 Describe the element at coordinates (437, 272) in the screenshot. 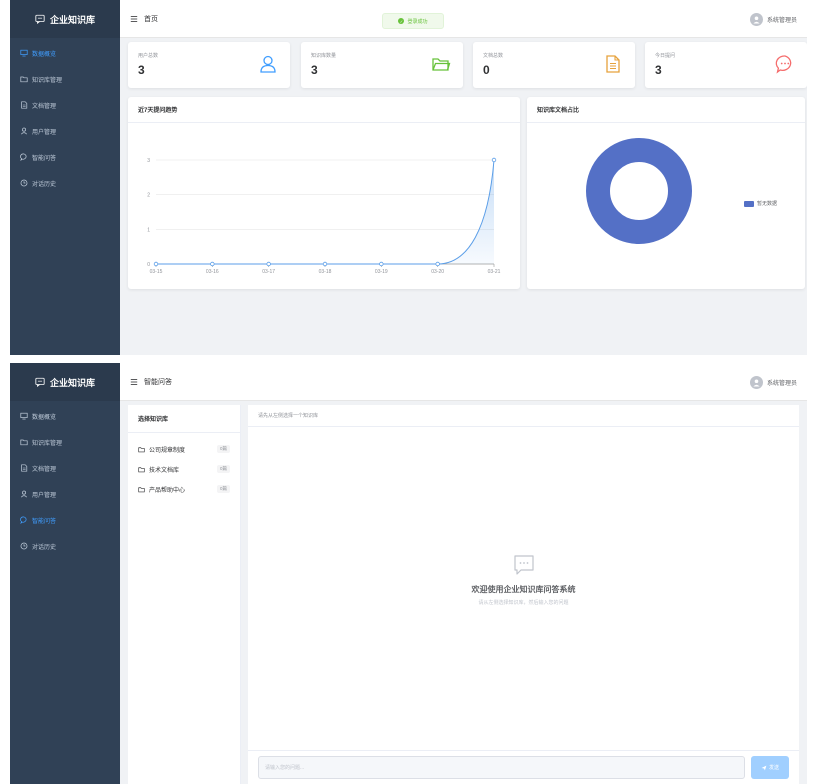

I see `x-tick-label: 03-20` at that location.